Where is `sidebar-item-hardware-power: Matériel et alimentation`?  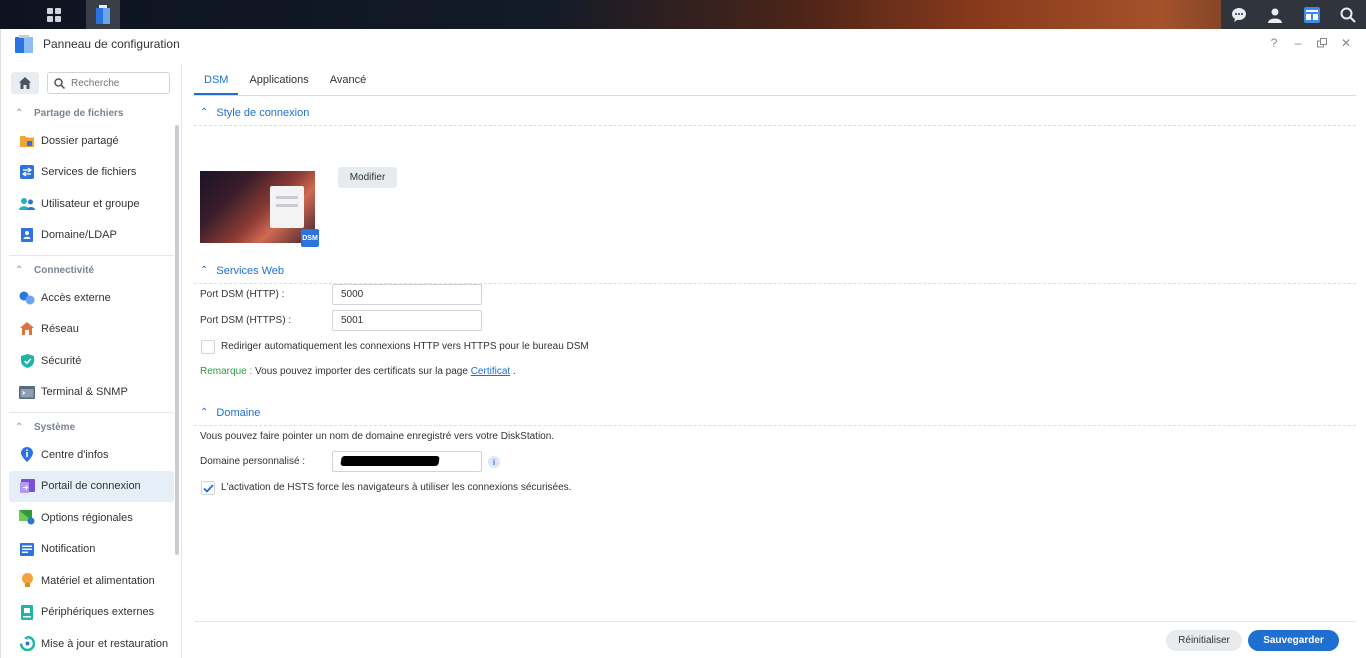 sidebar-item-hardware-power: Matériel et alimentation is located at coordinates (91, 581).